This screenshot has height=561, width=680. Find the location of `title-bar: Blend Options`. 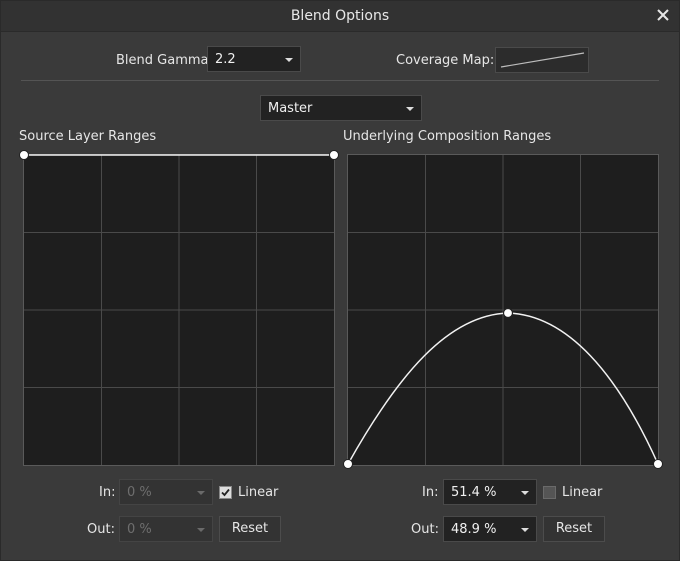

title-bar: Blend Options is located at coordinates (340, 16).